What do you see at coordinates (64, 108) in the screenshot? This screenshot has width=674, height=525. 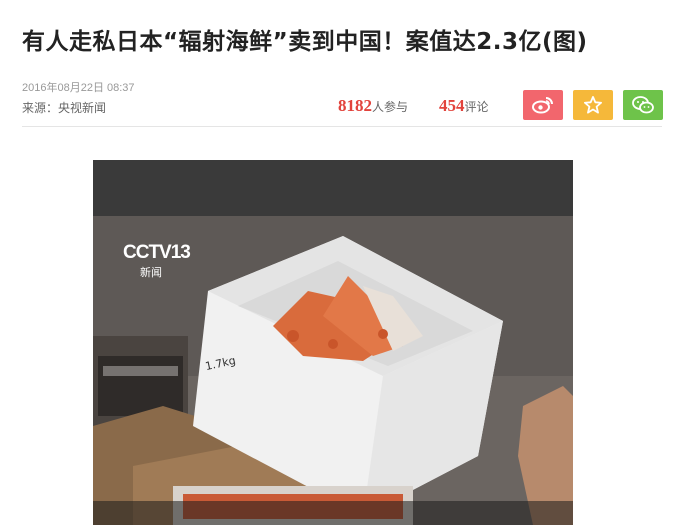 I see `source-label: 来源：央视新闻` at bounding box center [64, 108].